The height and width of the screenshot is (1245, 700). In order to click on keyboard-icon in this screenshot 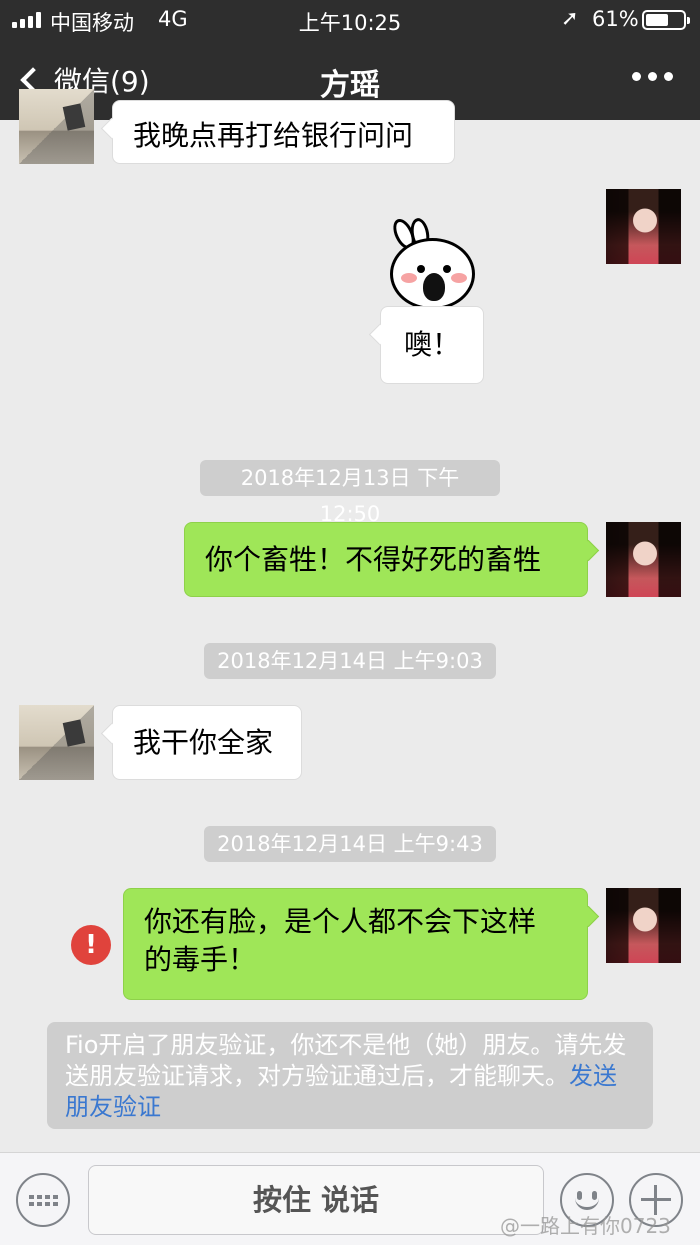, I will do `click(43, 1200)`.